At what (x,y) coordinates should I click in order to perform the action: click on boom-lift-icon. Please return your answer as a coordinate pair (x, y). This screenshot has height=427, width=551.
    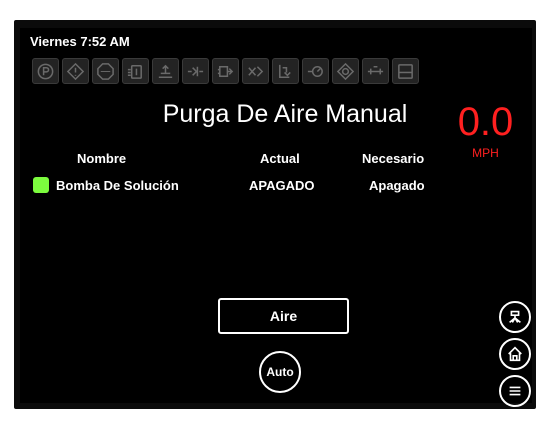
    Looking at the image, I should click on (165, 71).